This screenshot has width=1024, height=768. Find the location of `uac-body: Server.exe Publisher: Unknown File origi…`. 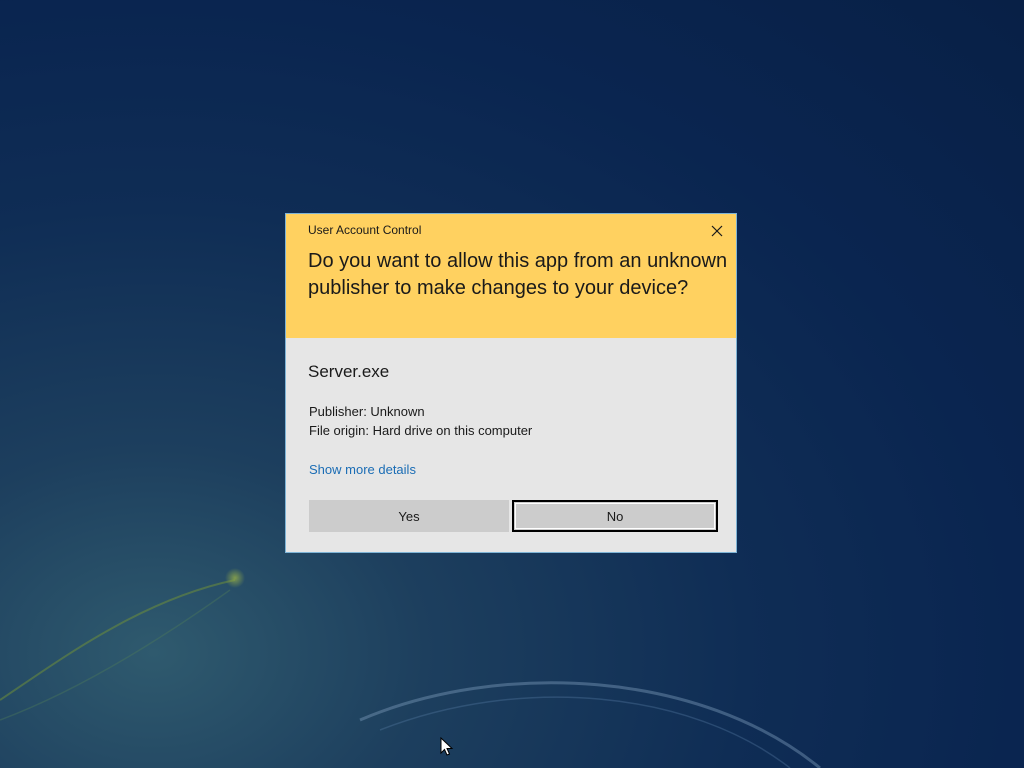

uac-body: Server.exe Publisher: Unknown File origi… is located at coordinates (511, 445).